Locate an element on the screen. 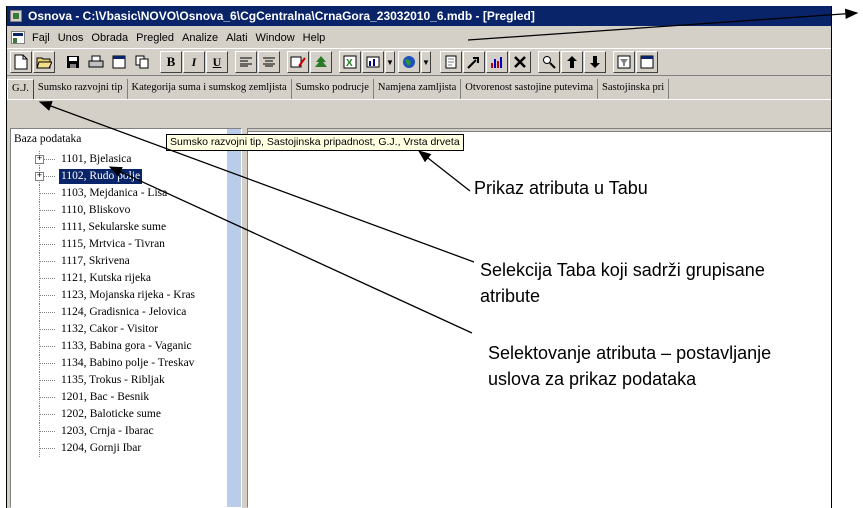  svg-text: X is located at coordinates (349, 63).